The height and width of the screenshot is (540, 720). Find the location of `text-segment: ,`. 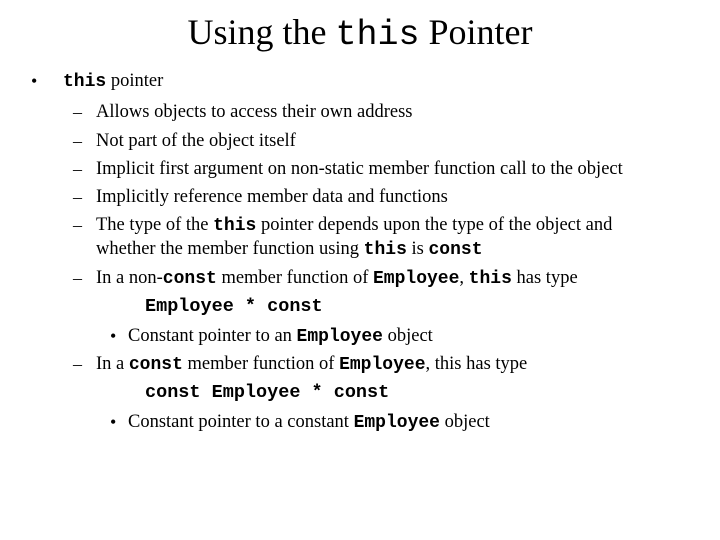

text-segment: , is located at coordinates (464, 278).